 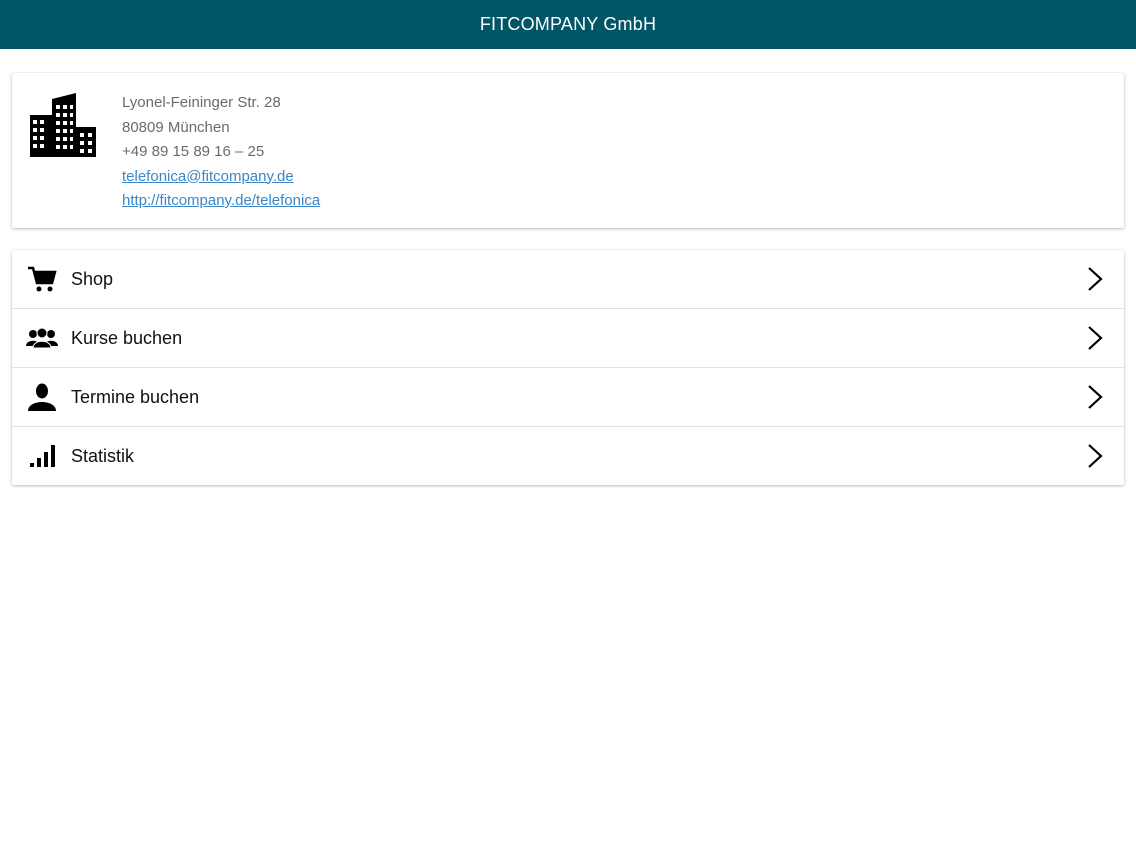 I want to click on app-header: FITCOMPANY GmbH, so click(x=568, y=24).